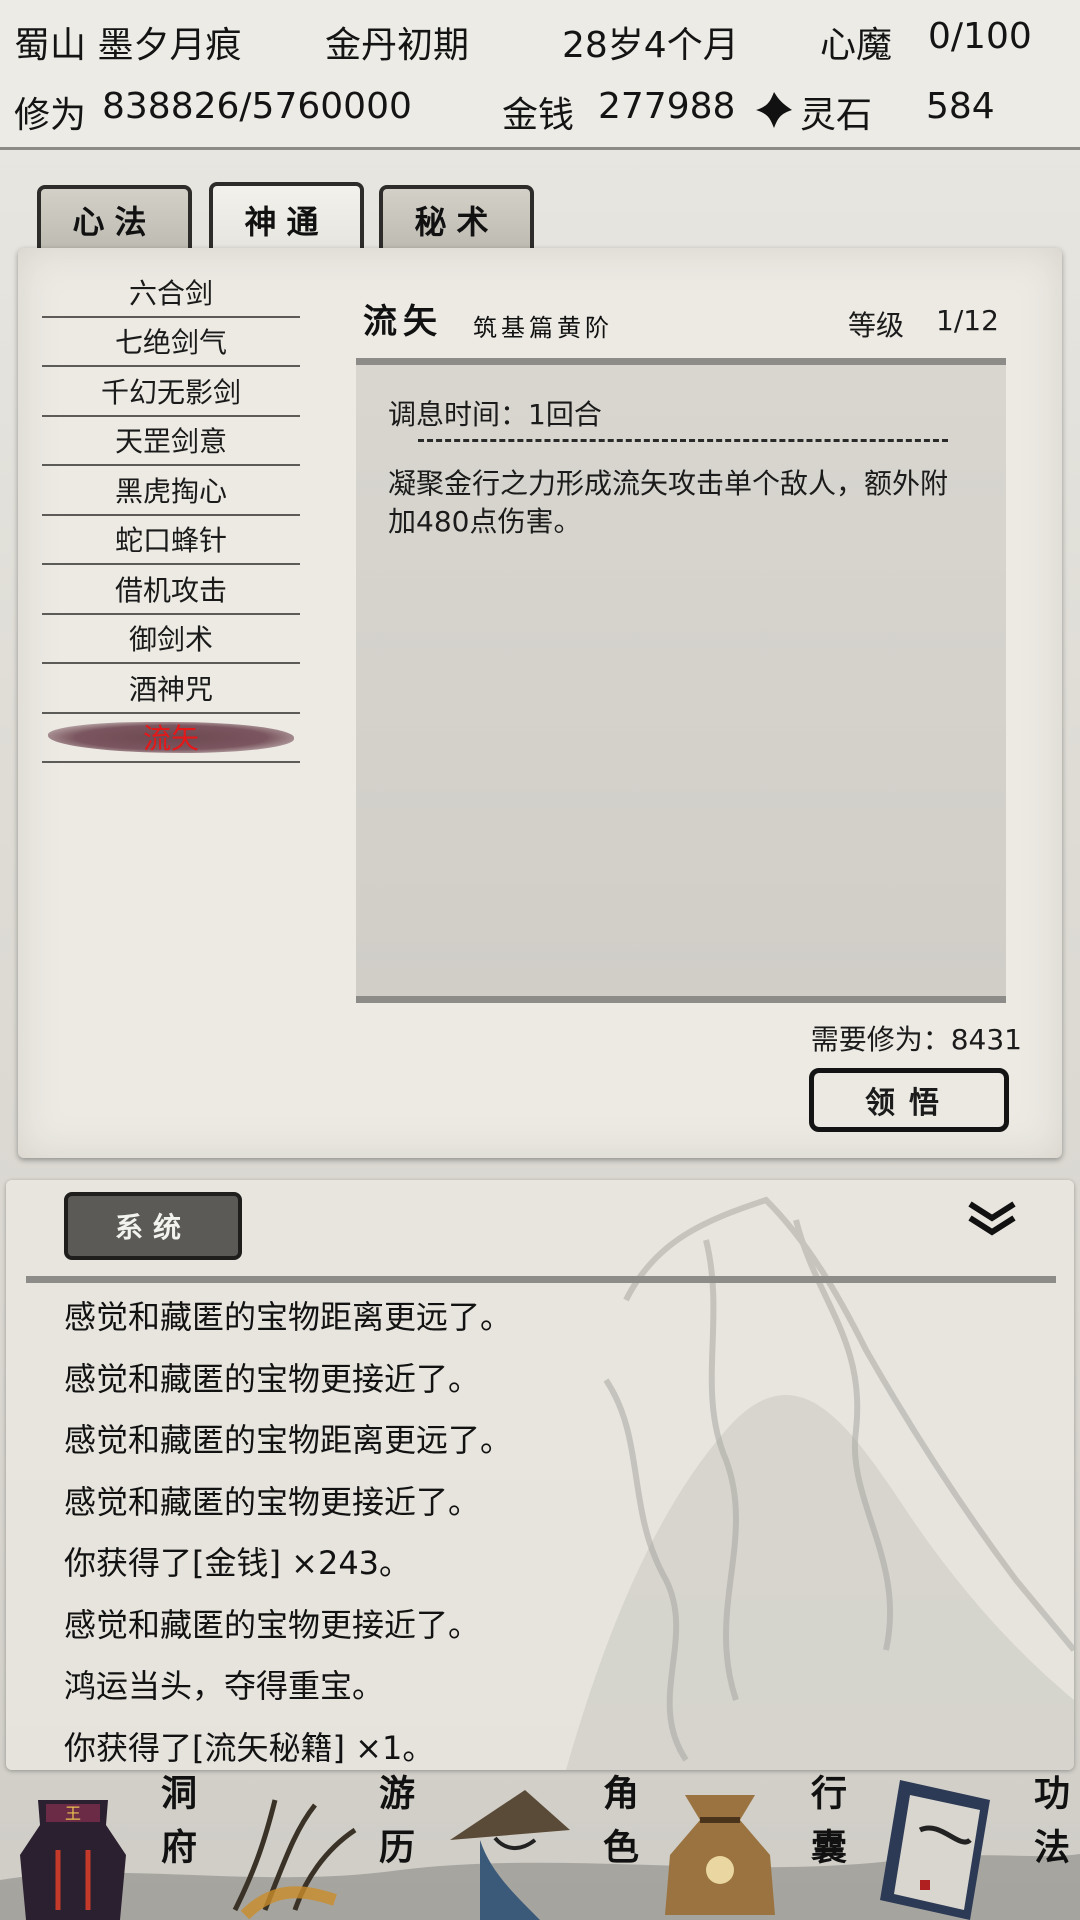 The image size is (1080, 1920). What do you see at coordinates (720, 1855) in the screenshot?
I see `bag-icon` at bounding box center [720, 1855].